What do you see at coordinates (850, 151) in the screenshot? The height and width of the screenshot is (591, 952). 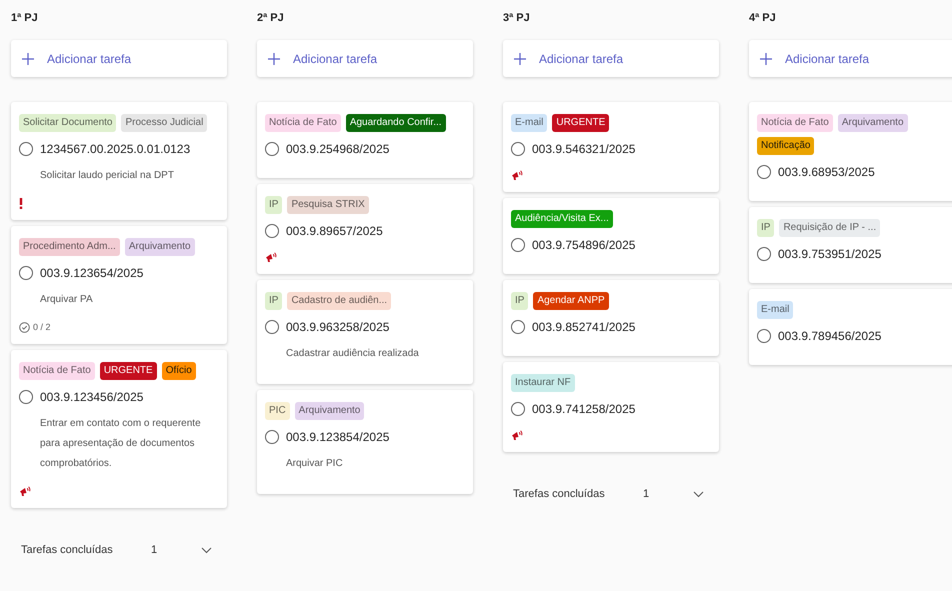 I see `task-card: Notícia de Fato Arquivamento Notificação 003.9.68953/2025` at bounding box center [850, 151].